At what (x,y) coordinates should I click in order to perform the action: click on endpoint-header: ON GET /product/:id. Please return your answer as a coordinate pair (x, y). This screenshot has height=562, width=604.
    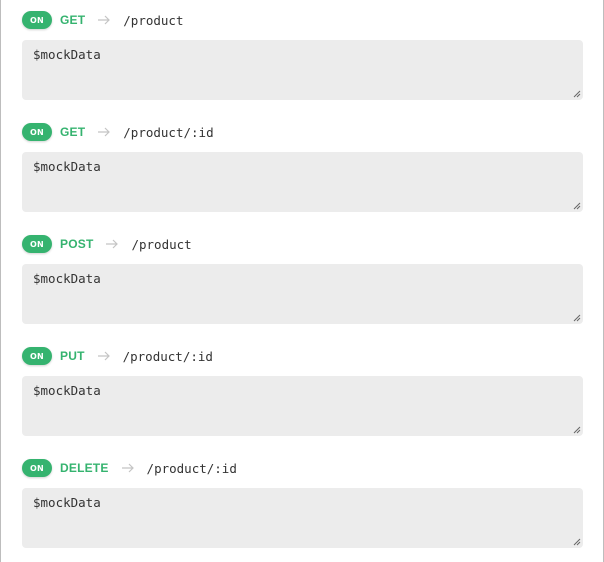
    Looking at the image, I should click on (302, 132).